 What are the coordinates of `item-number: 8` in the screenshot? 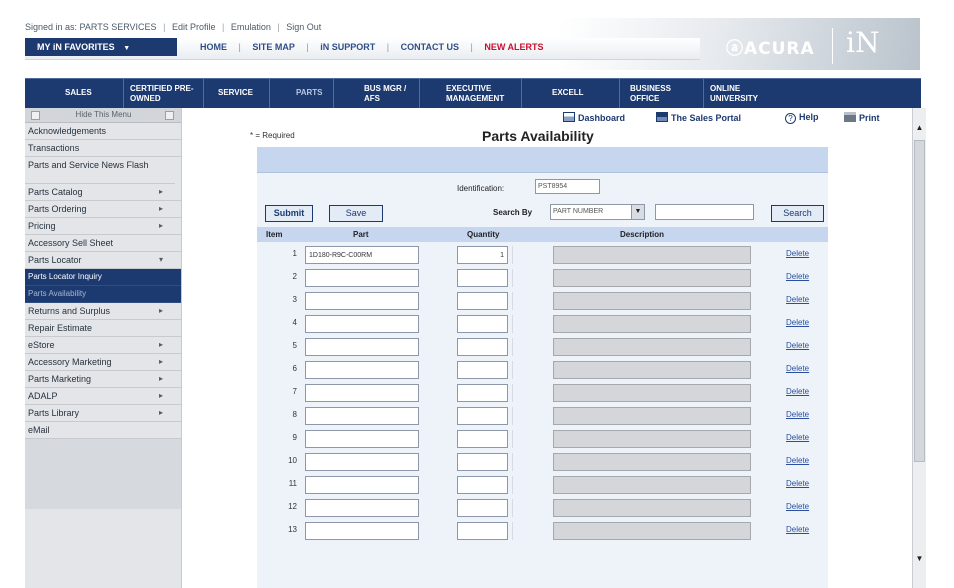 It's located at (294, 414).